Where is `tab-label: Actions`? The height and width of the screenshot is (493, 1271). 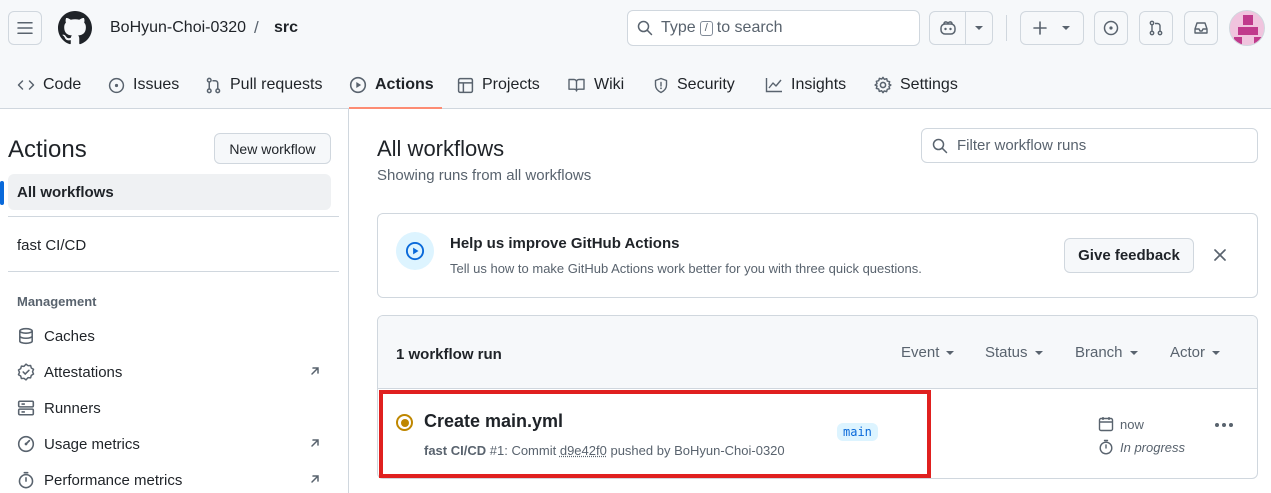 tab-label: Actions is located at coordinates (404, 84).